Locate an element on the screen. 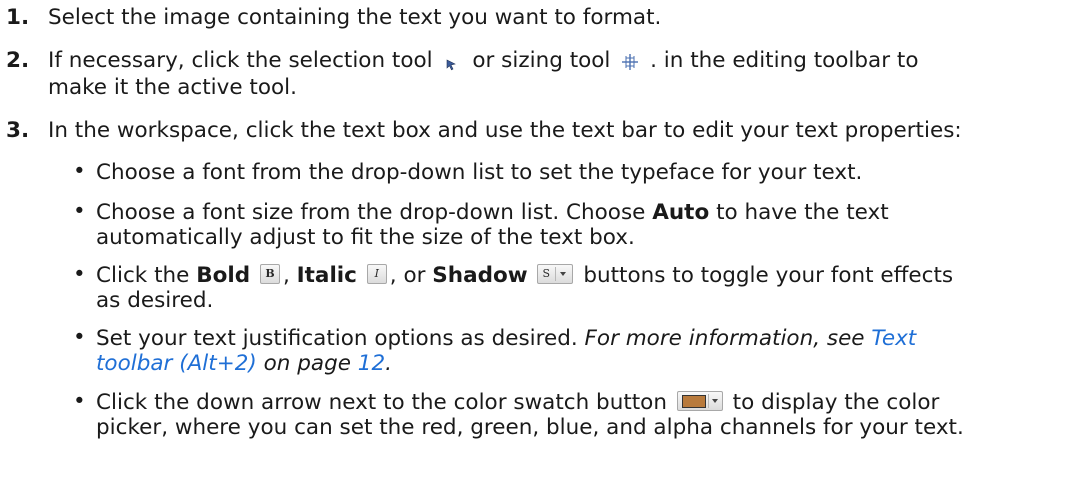  step-number: 1. is located at coordinates (18, 17).